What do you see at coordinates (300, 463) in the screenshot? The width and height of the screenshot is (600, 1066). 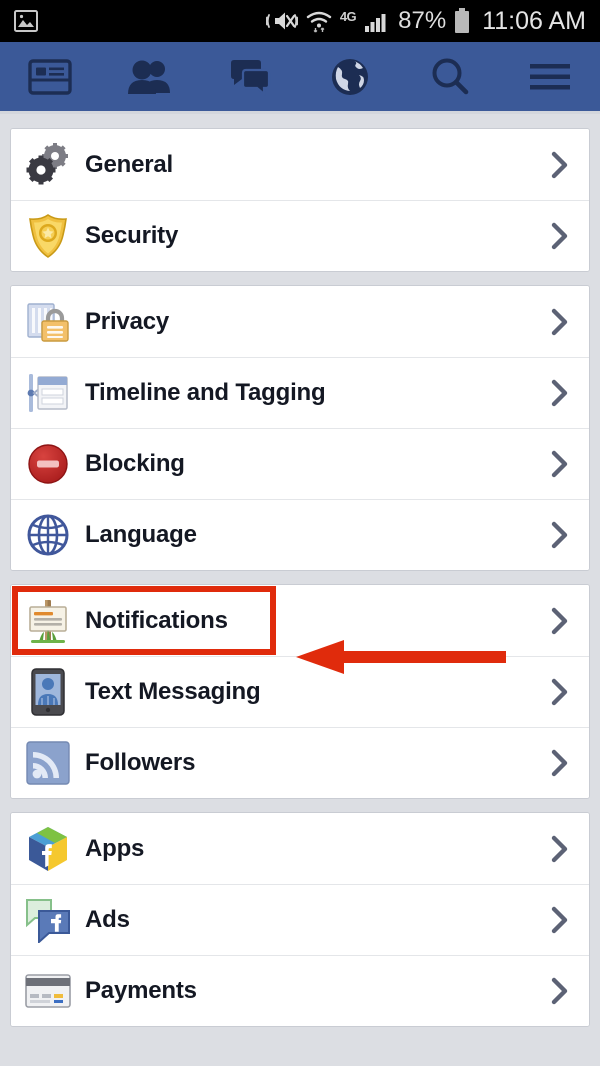 I see `settings-row-blocking: Blocking` at bounding box center [300, 463].